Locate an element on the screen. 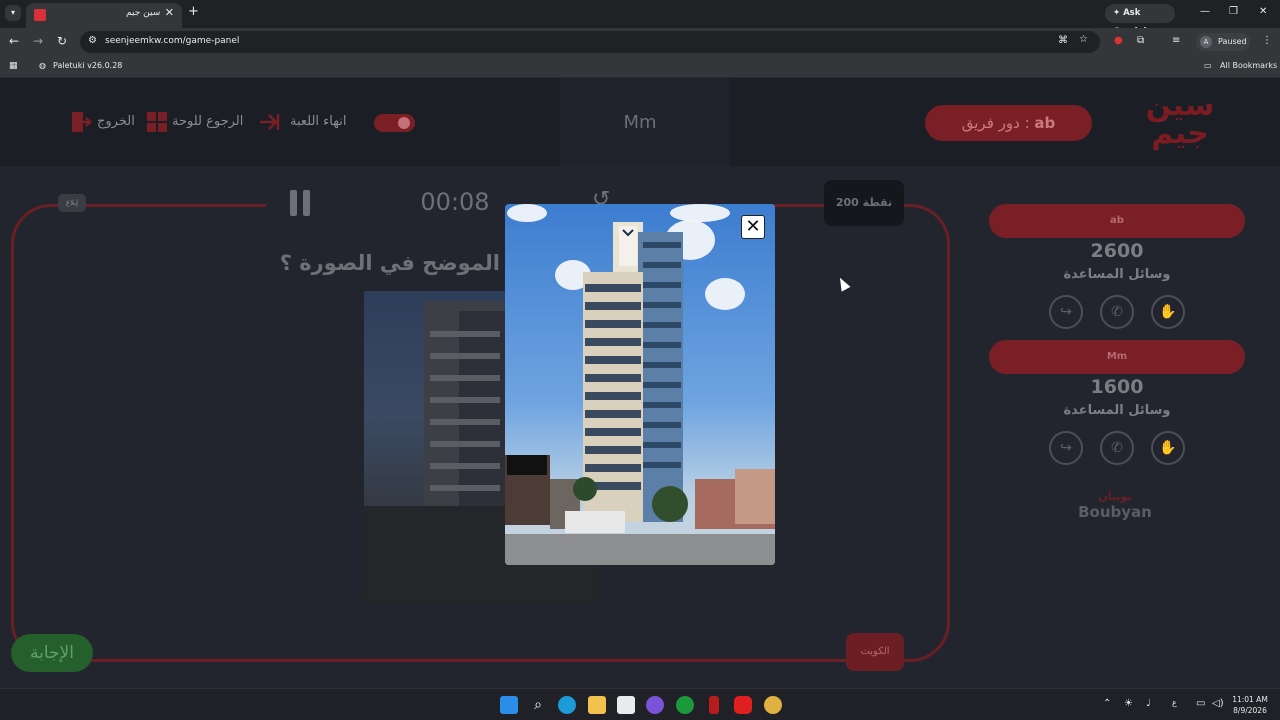  windows-start-icon is located at coordinates (509, 705).